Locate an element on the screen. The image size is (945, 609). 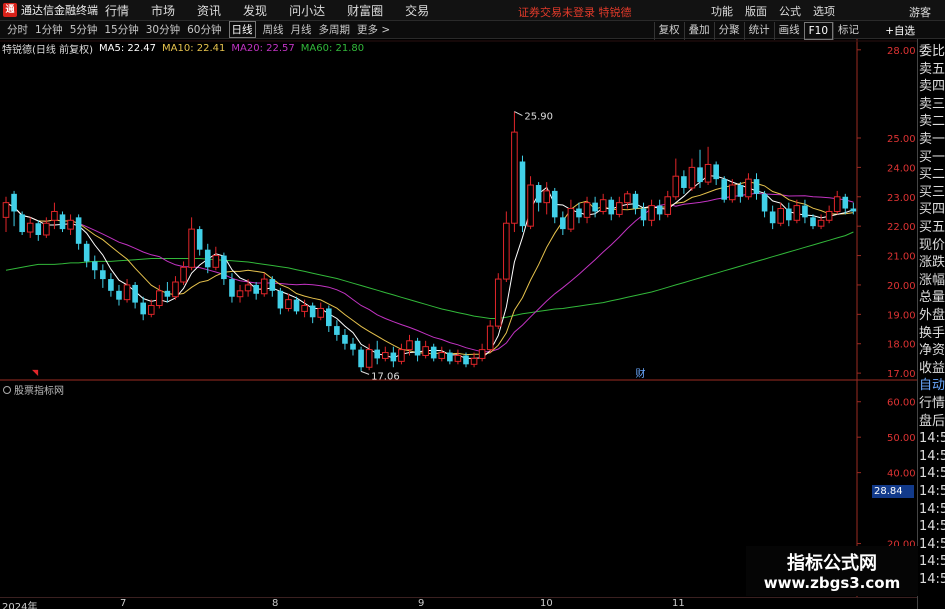
tool-draw: 画线 is located at coordinates (788, 31).